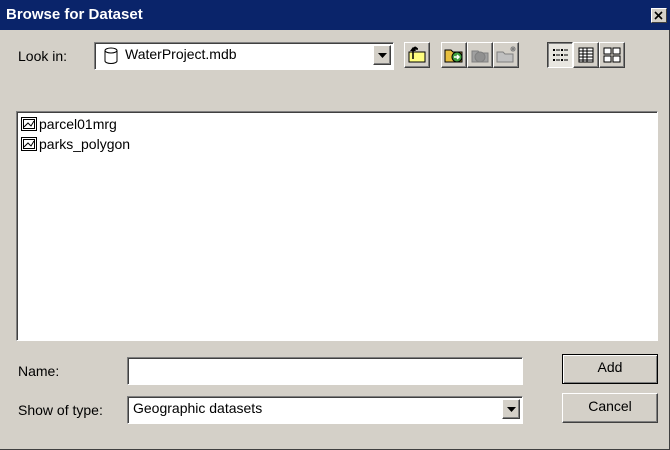  I want to click on name-input, so click(325, 371).